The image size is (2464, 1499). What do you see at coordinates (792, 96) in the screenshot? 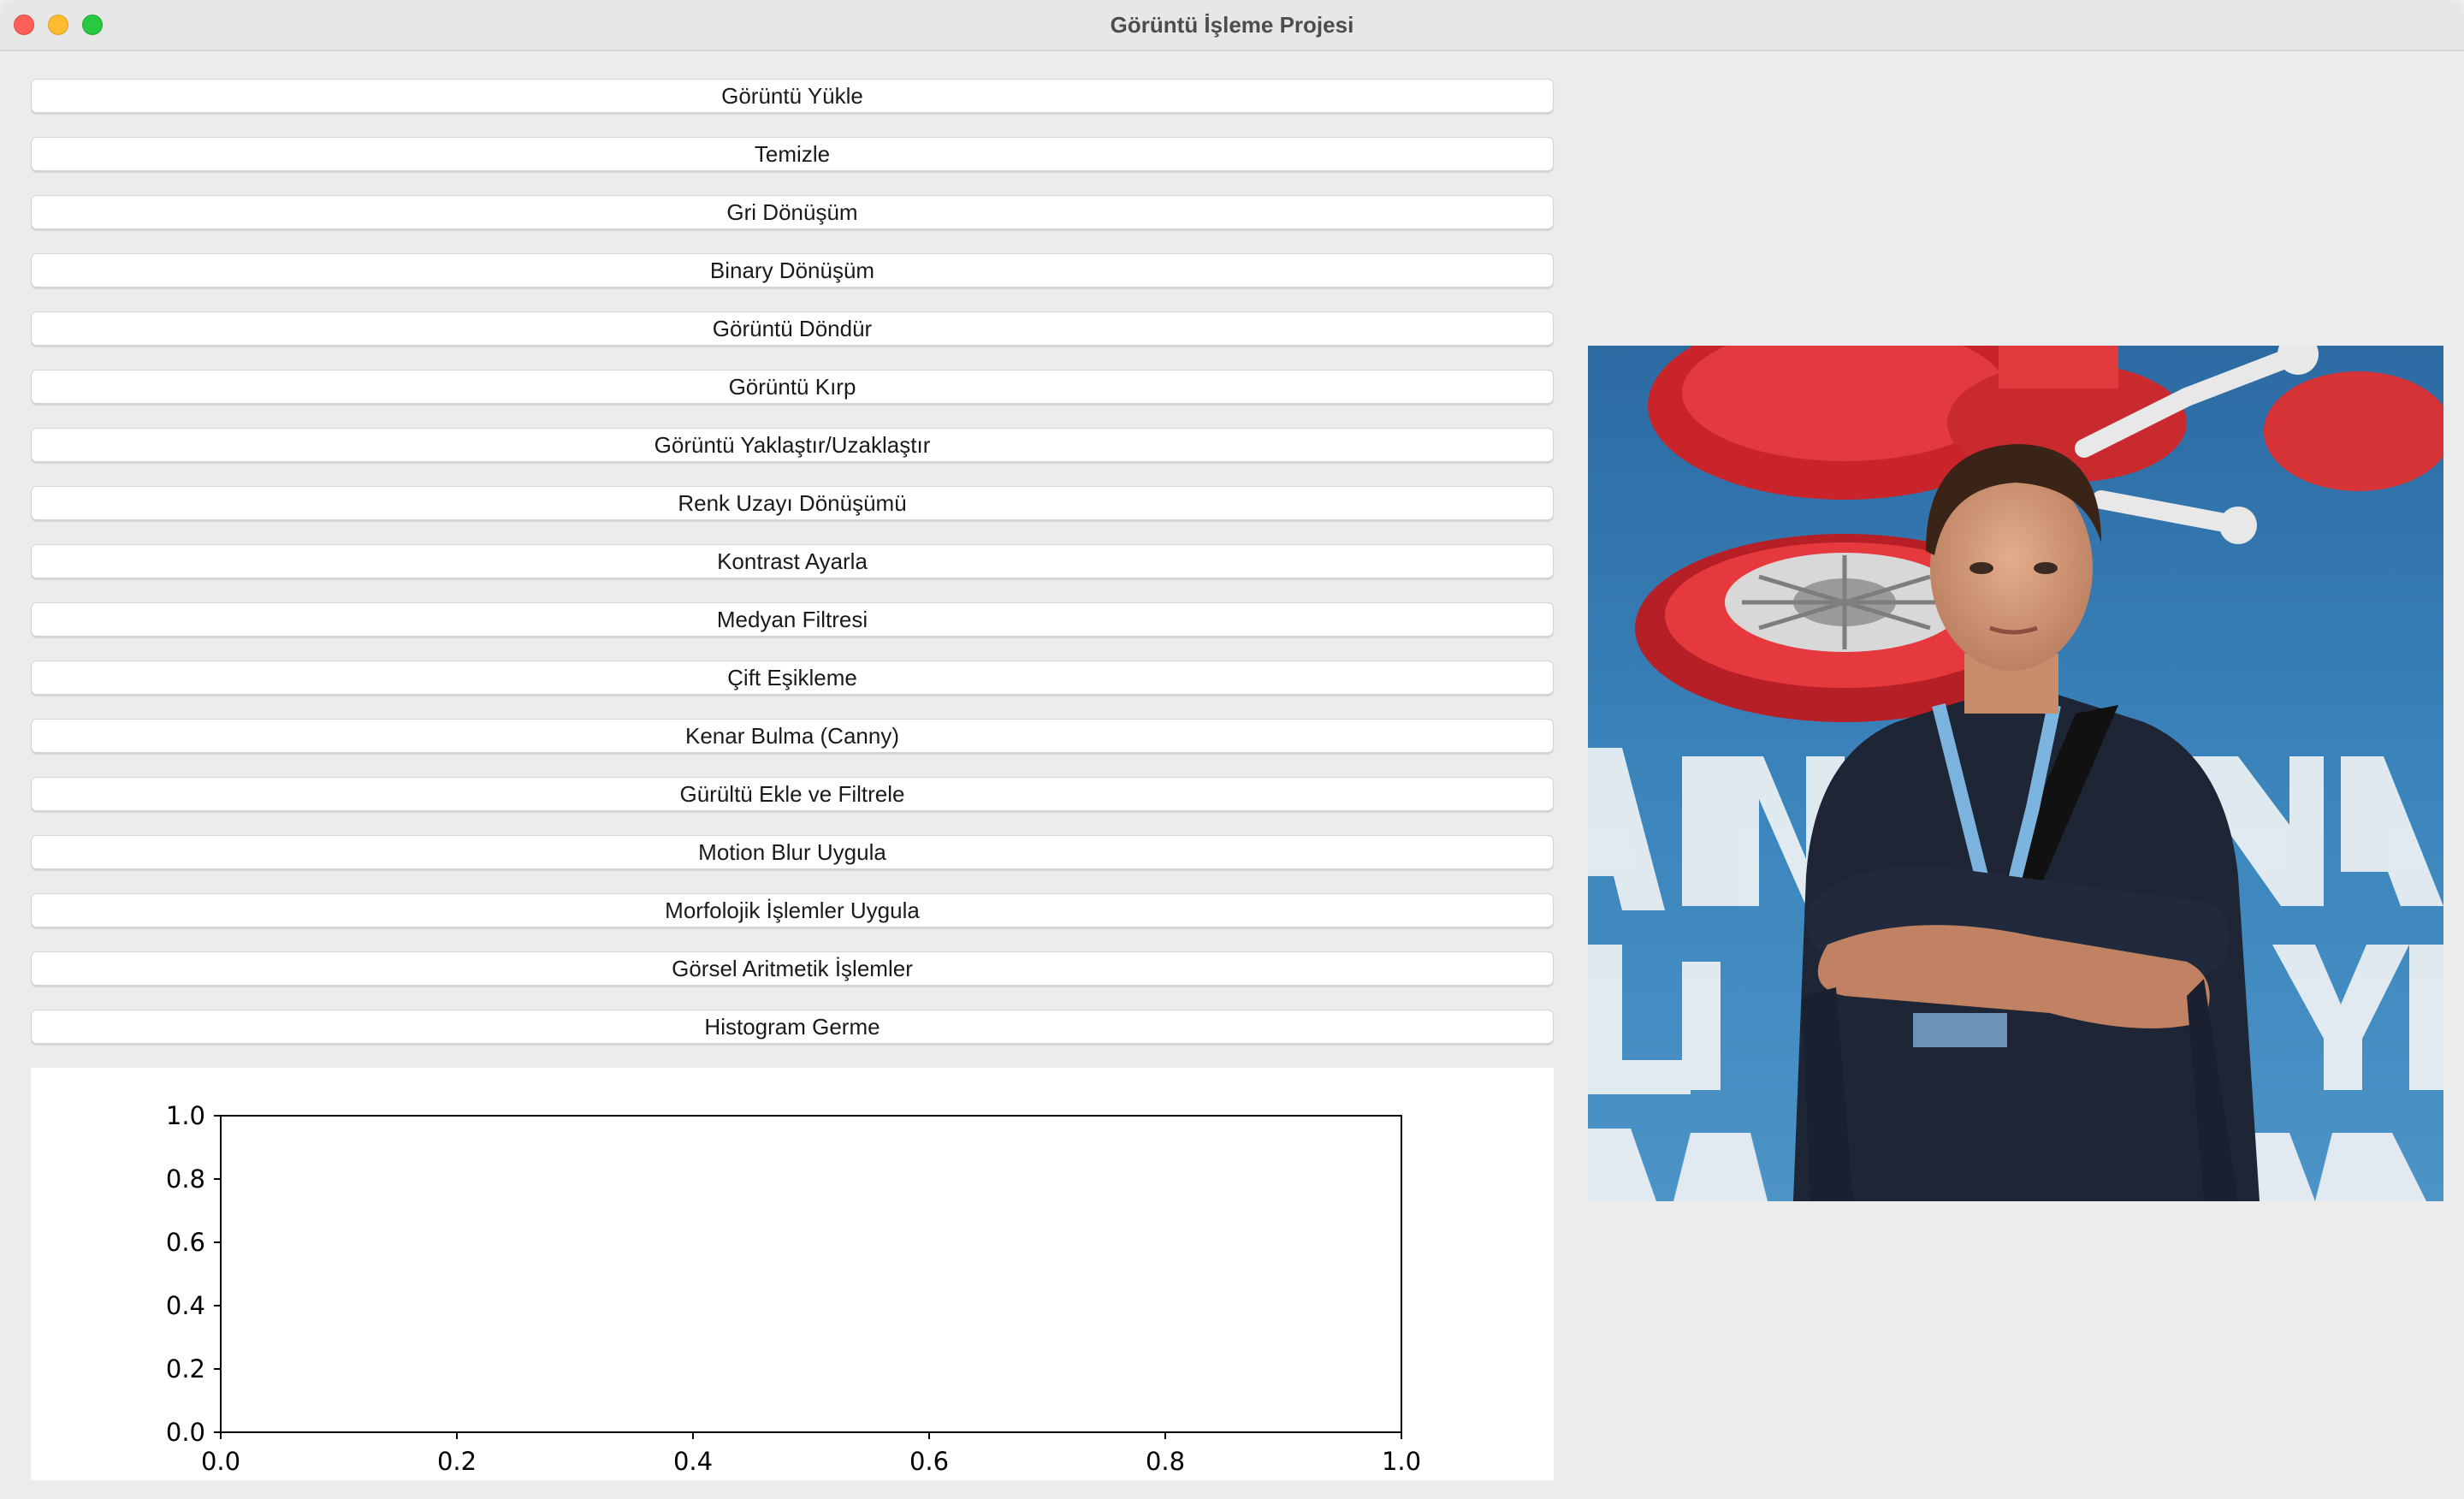
I see `load-image-button: Görüntü Yükle` at bounding box center [792, 96].